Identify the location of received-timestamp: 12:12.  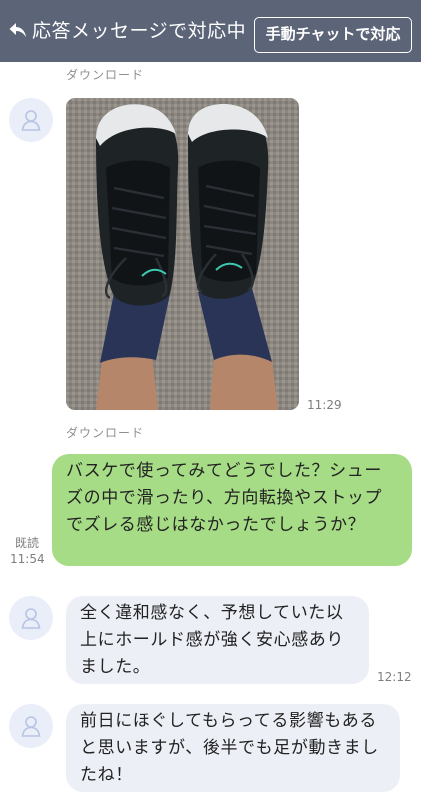
(394, 677).